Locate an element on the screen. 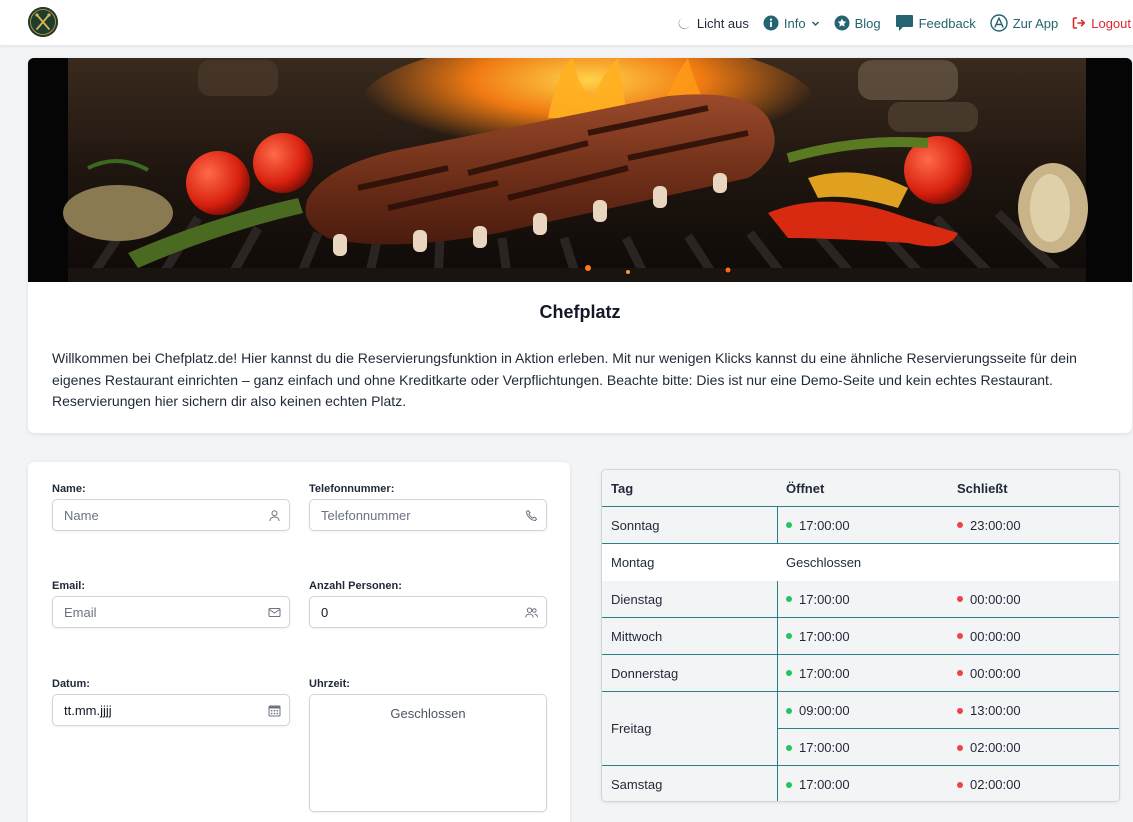  nav-feedback-label: Feedback is located at coordinates (947, 23).